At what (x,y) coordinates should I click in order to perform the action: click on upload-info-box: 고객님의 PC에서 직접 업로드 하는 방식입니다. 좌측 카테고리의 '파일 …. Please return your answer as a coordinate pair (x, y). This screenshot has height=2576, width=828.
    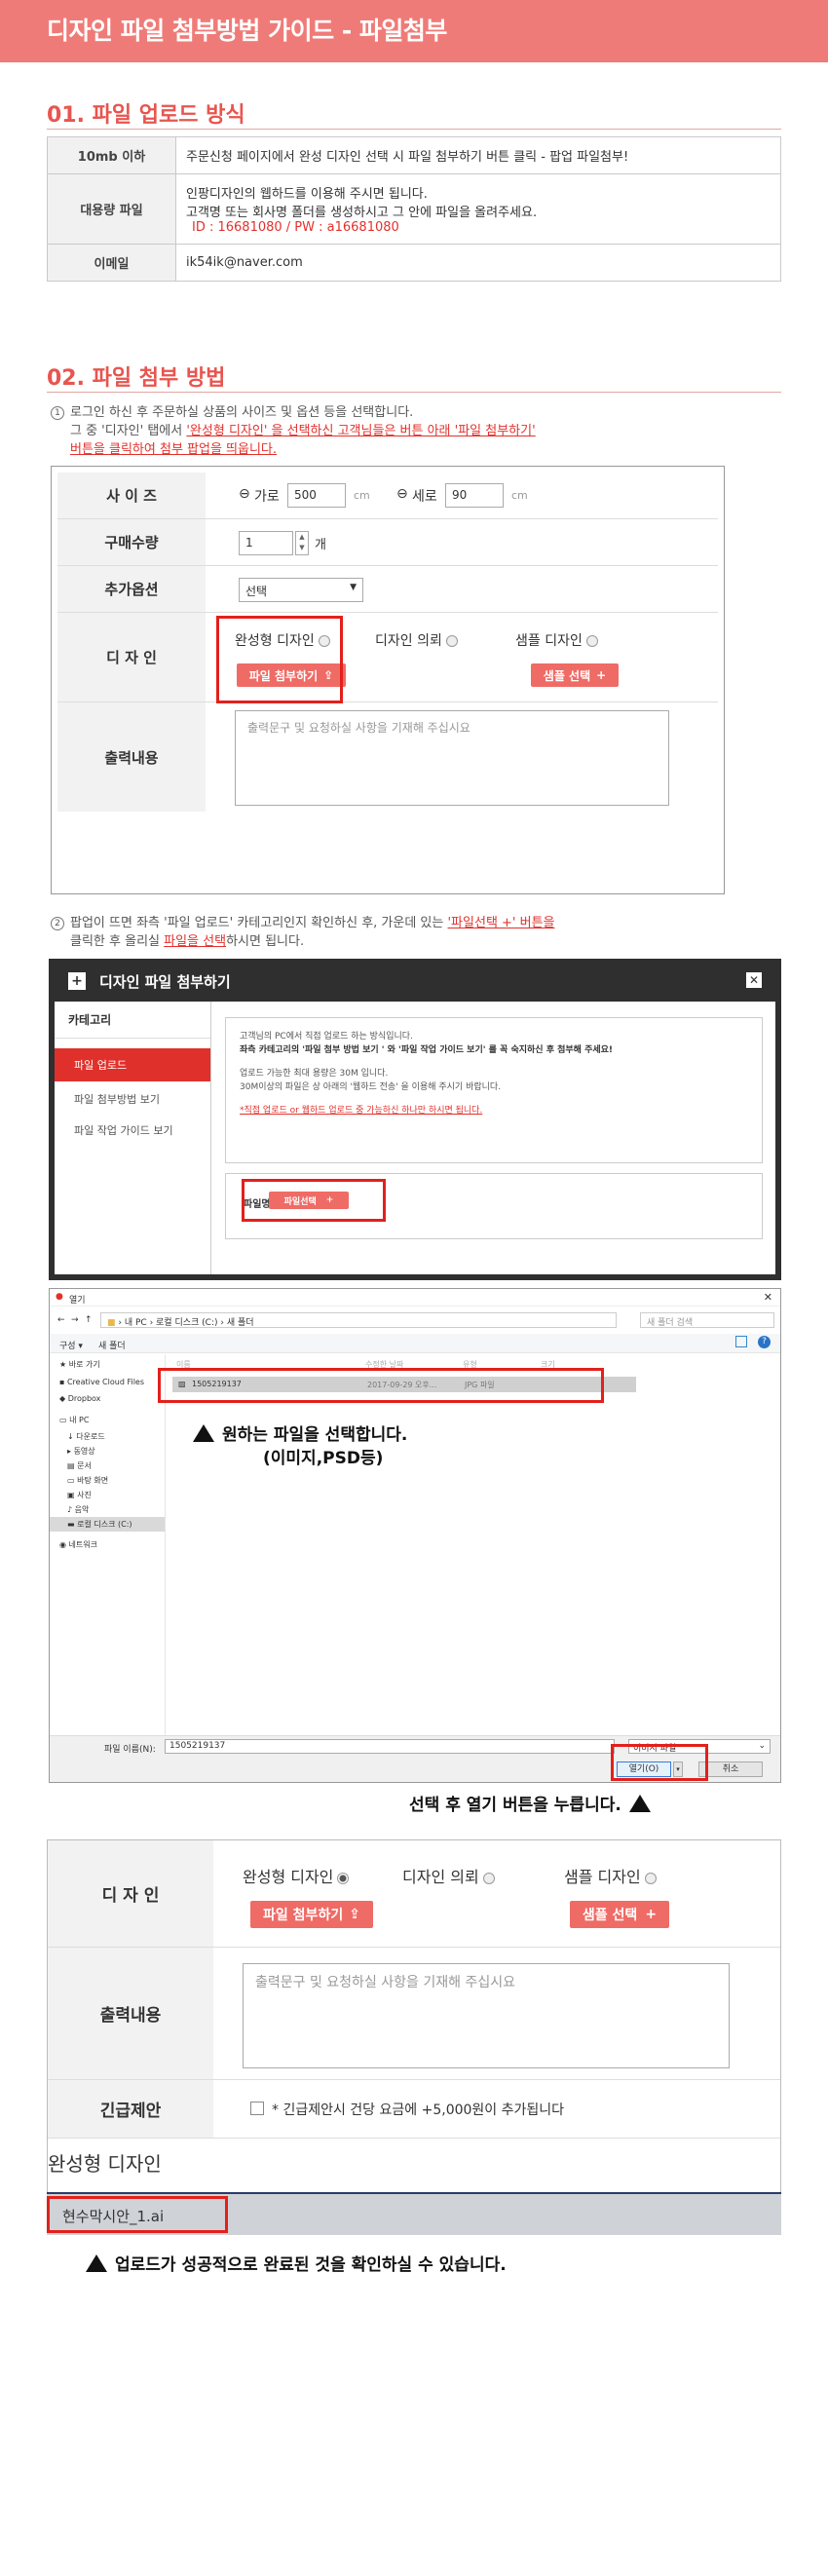
    Looking at the image, I should click on (494, 1090).